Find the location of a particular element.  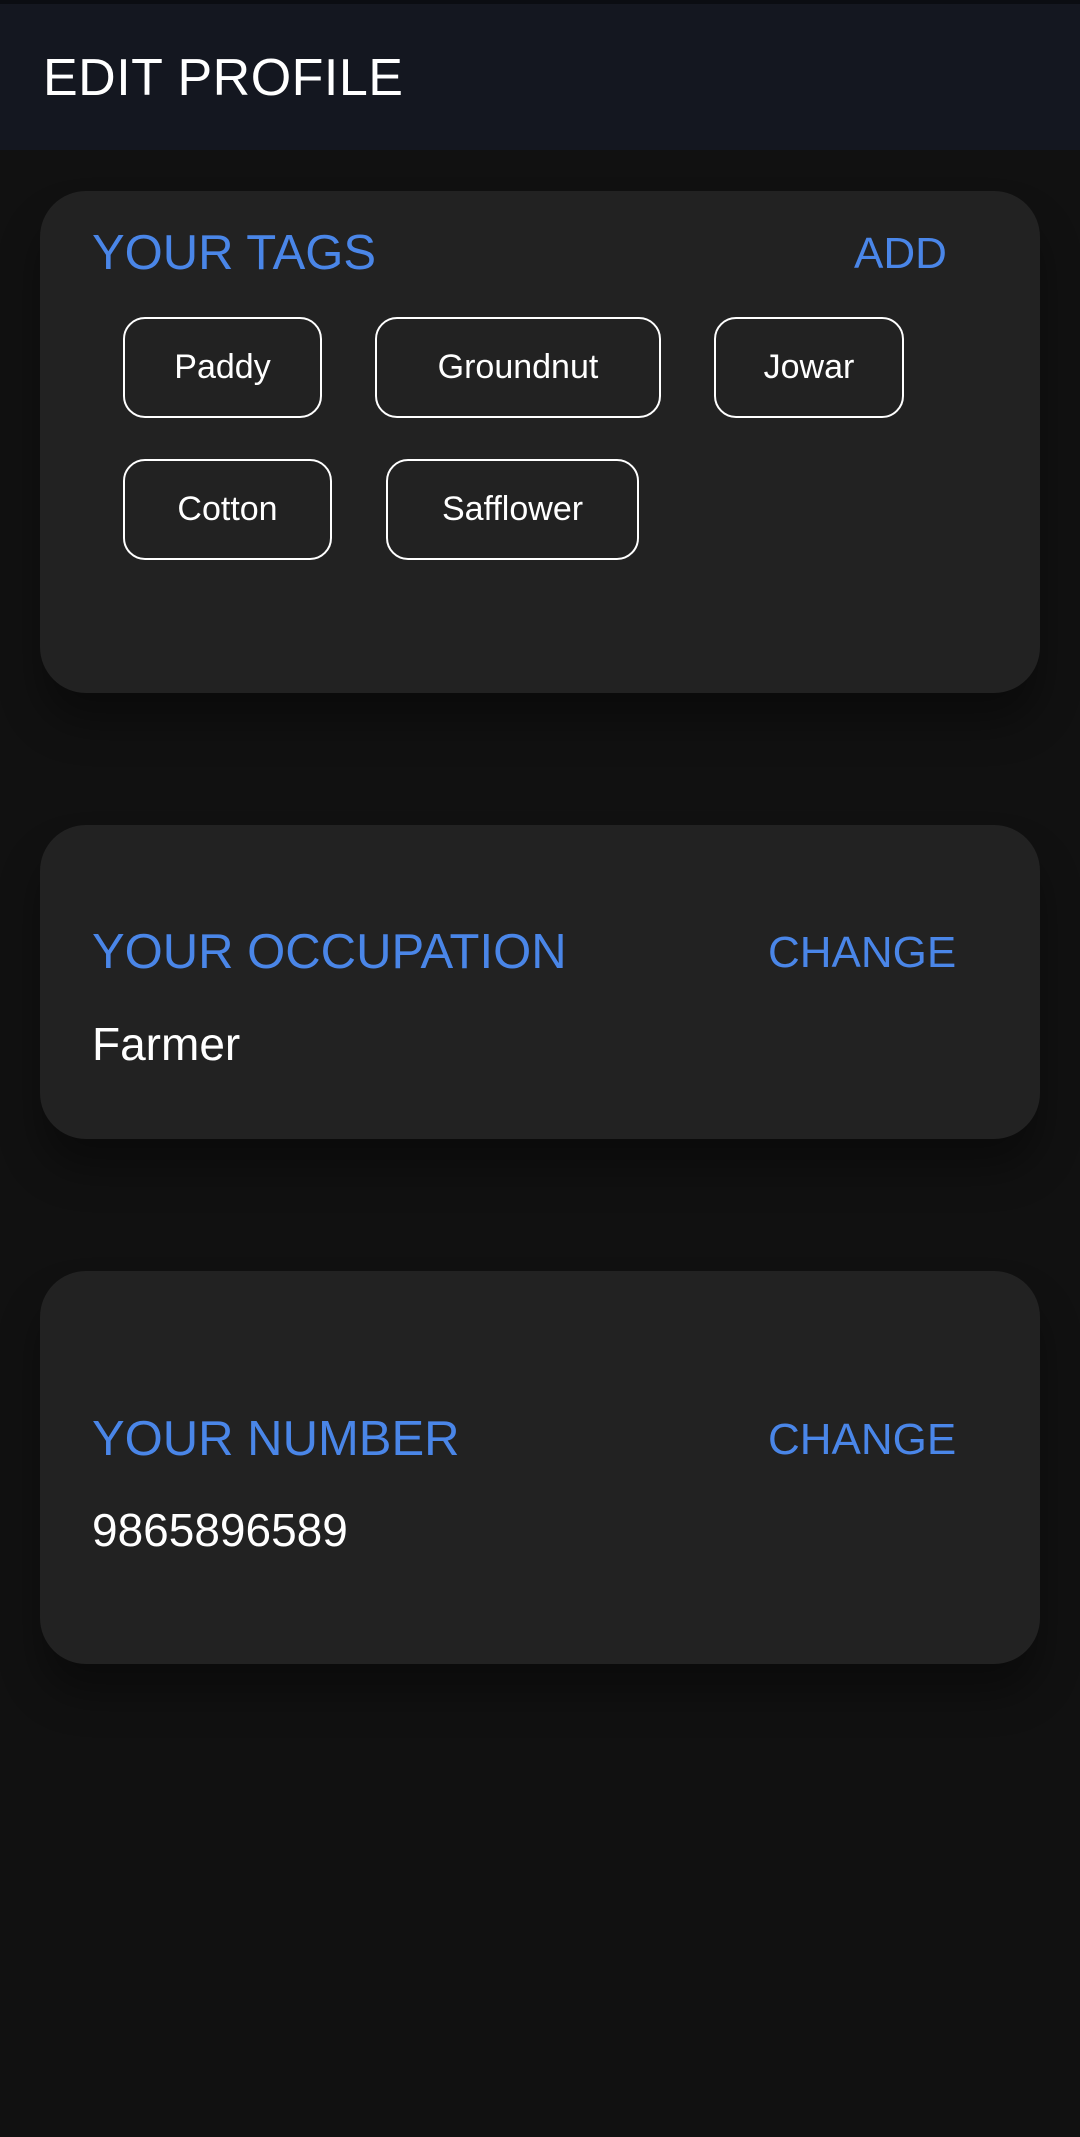

number-title: YOUR NUMBER is located at coordinates (276, 1439).